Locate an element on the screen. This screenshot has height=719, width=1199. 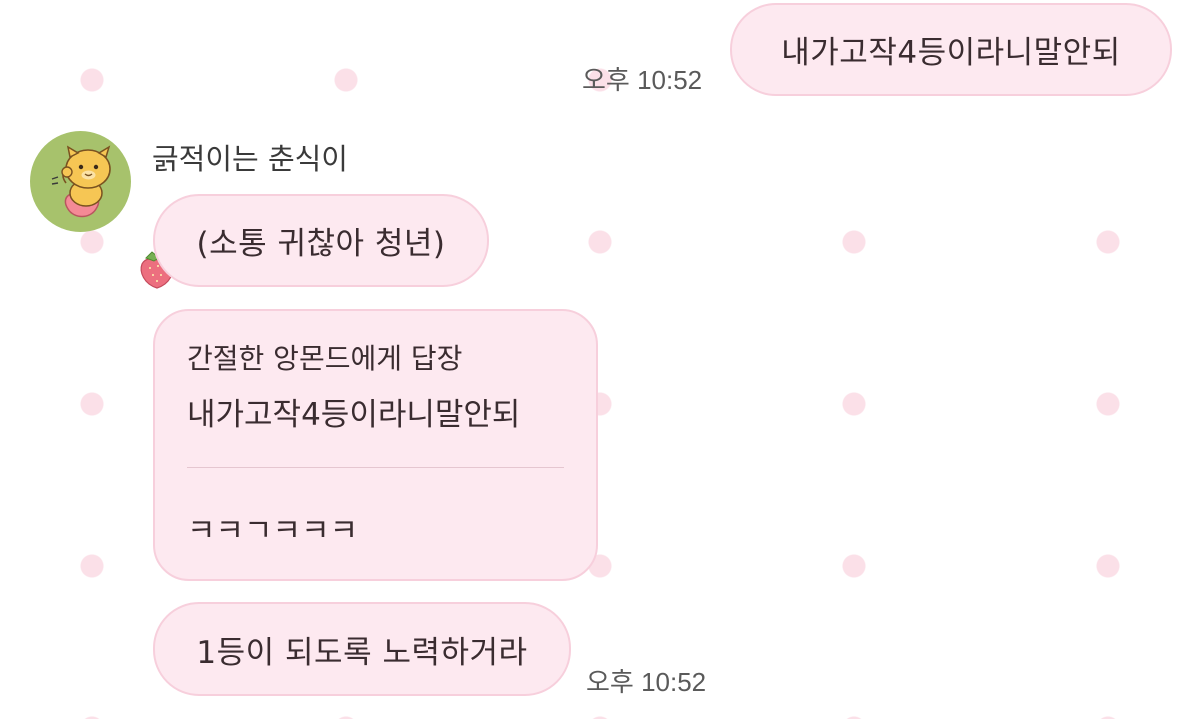
sent-message-bubble: 내가고작4등이라니말안되 is located at coordinates (951, 49).